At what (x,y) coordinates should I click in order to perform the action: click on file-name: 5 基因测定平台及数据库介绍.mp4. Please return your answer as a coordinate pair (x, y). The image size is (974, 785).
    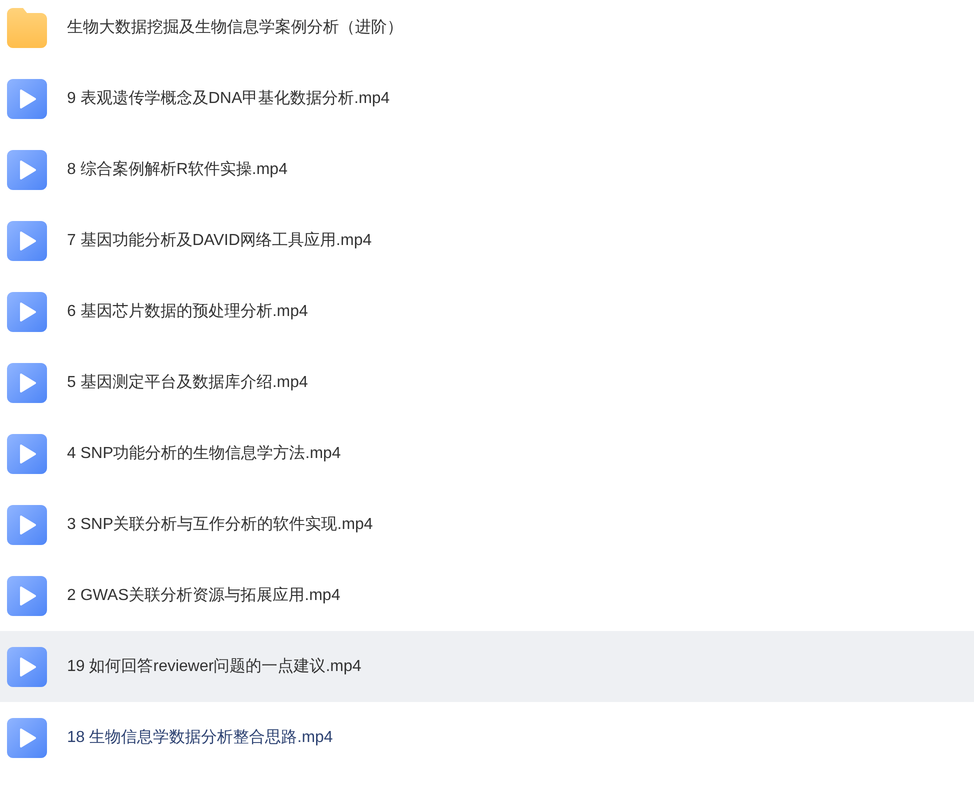
    Looking at the image, I should click on (187, 382).